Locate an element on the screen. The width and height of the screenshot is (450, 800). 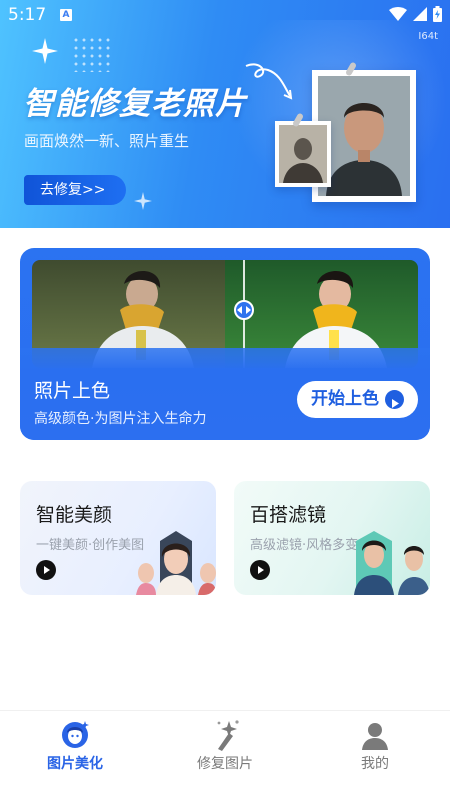
beauty-portraits-image is located at coordinates (176, 563).